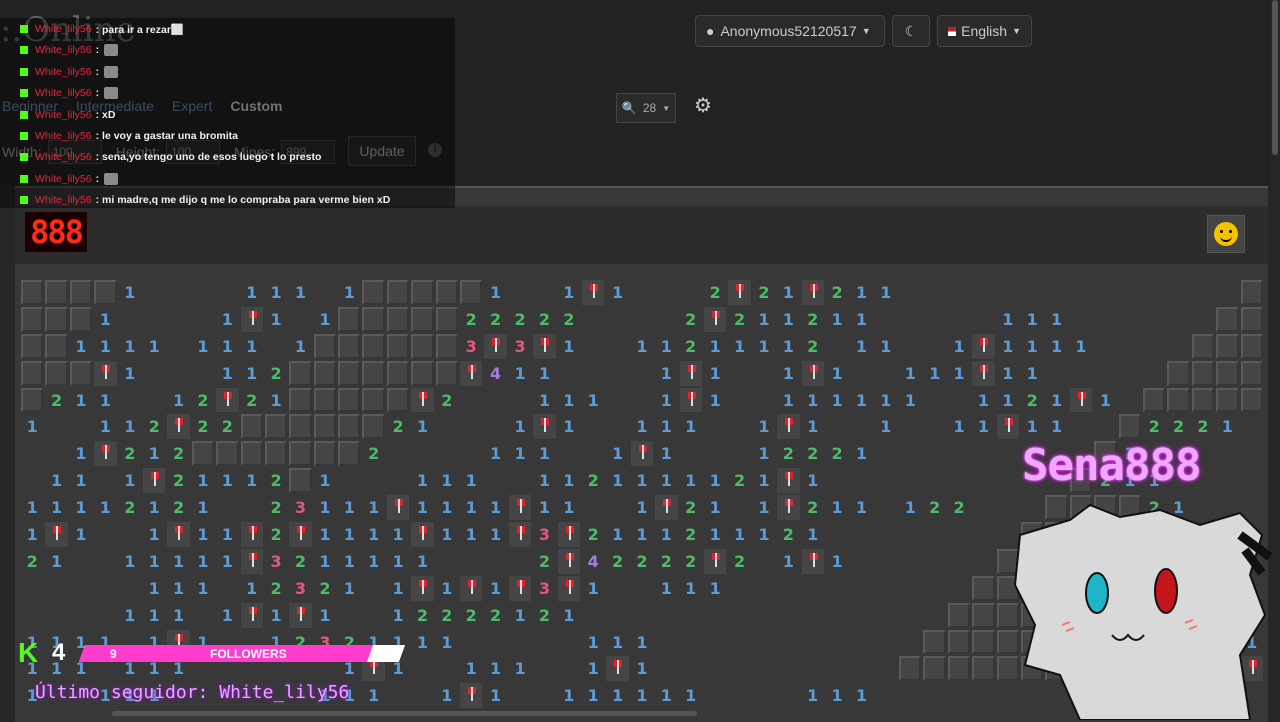 The width and height of the screenshot is (1280, 722). Describe the element at coordinates (495, 373) in the screenshot. I see `number-cell: 4` at that location.